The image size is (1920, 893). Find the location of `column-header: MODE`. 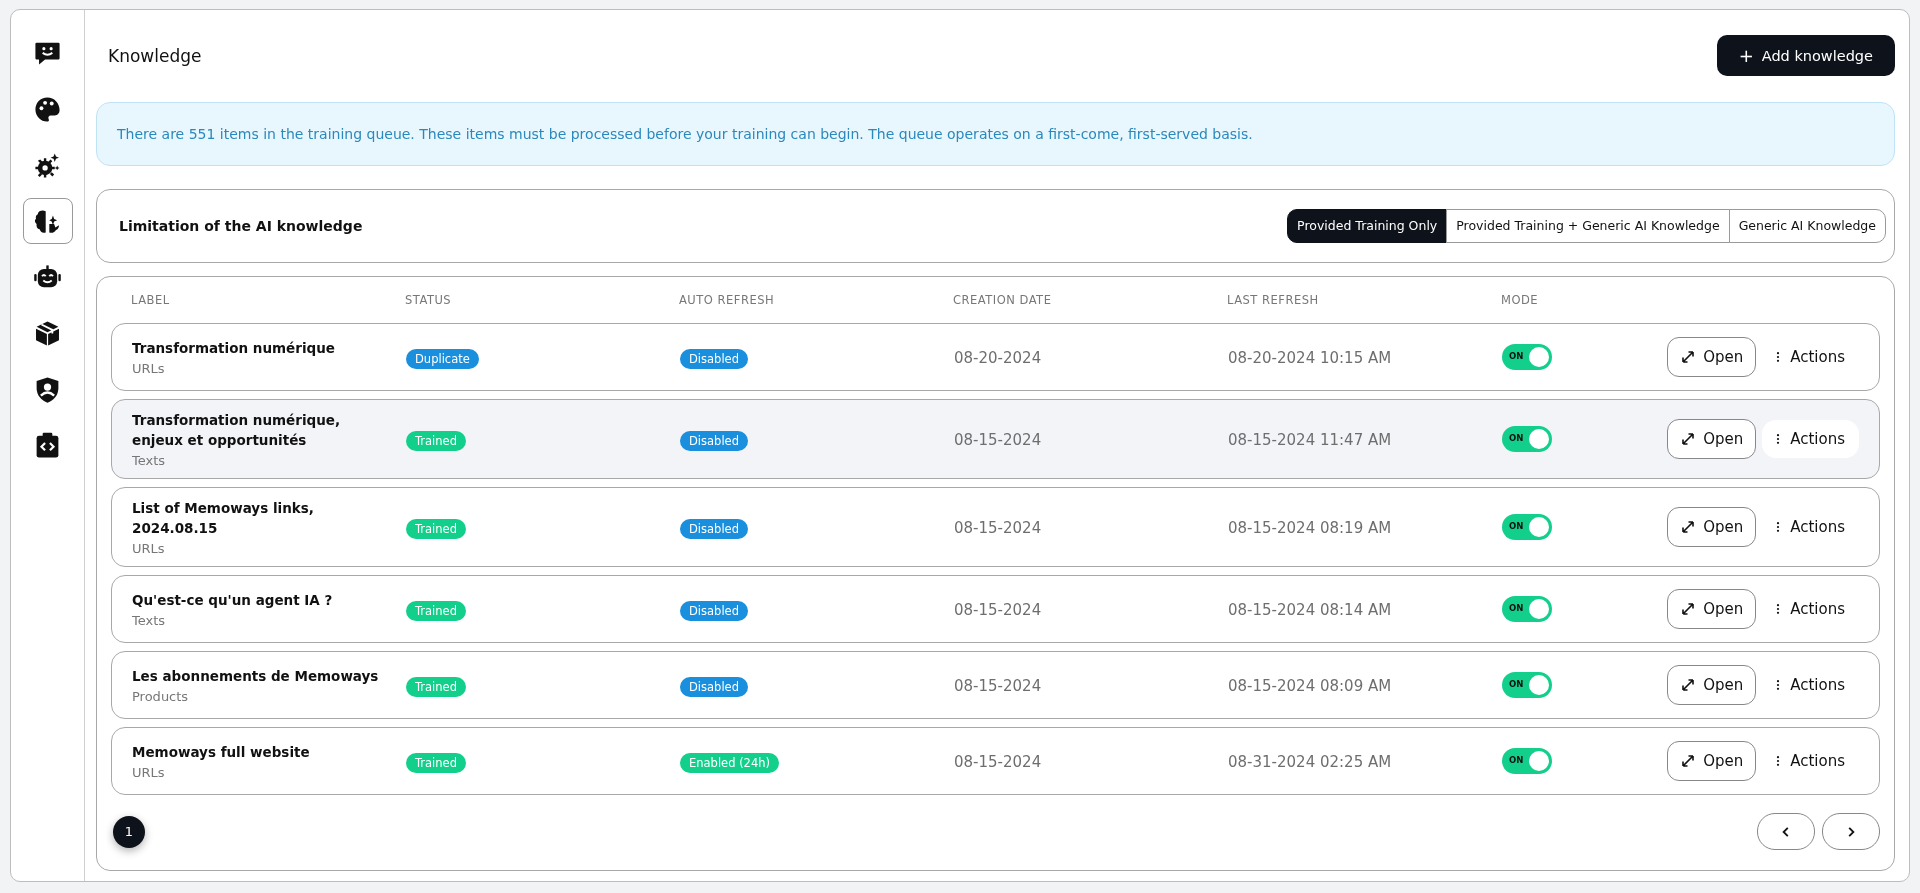

column-header: MODE is located at coordinates (1520, 300).